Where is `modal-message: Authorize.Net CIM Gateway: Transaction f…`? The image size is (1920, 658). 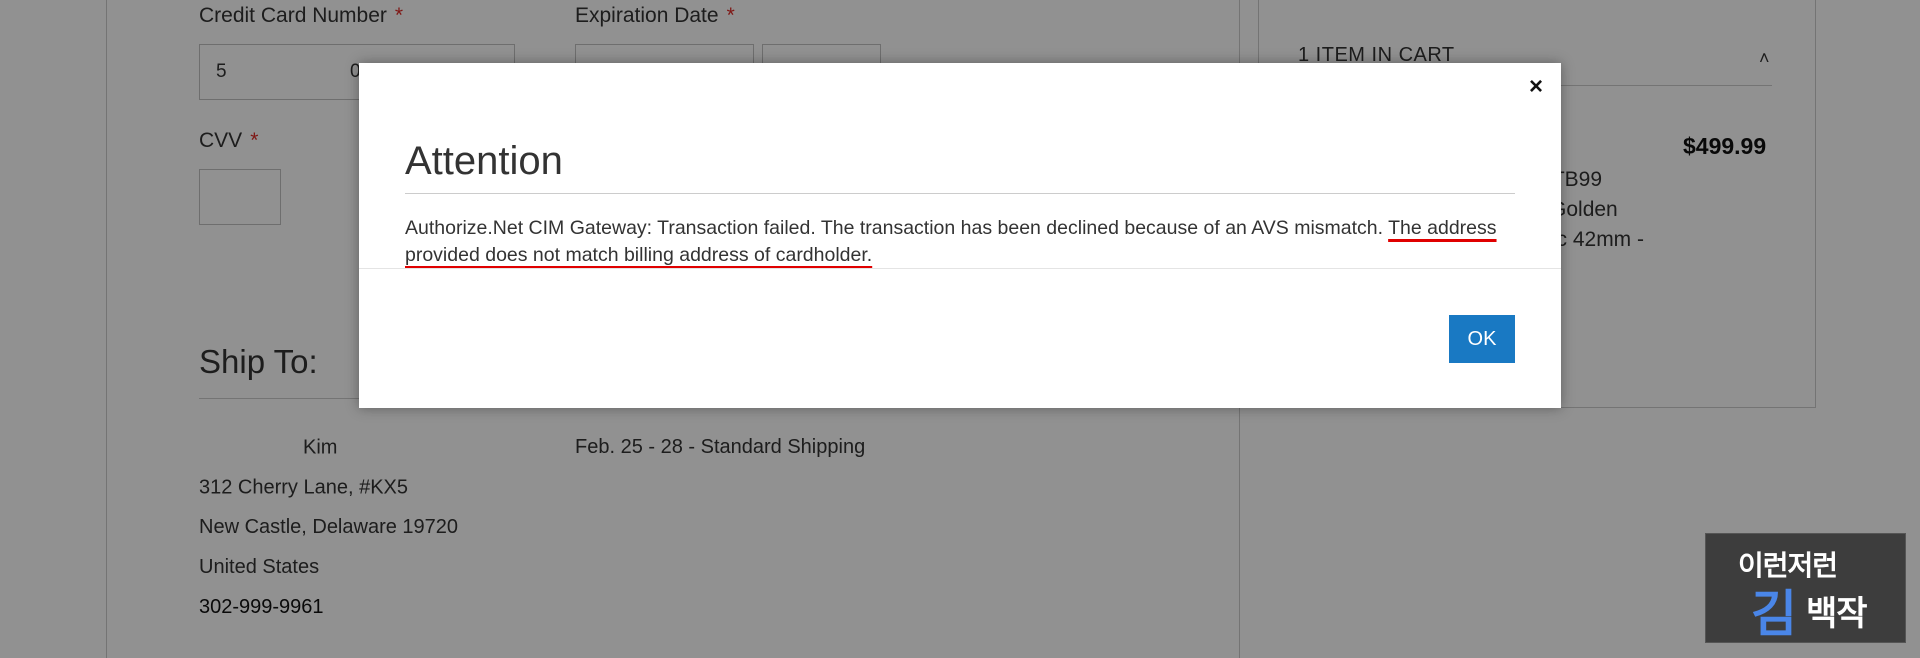 modal-message: Authorize.Net CIM Gateway: Transaction f… is located at coordinates (960, 242).